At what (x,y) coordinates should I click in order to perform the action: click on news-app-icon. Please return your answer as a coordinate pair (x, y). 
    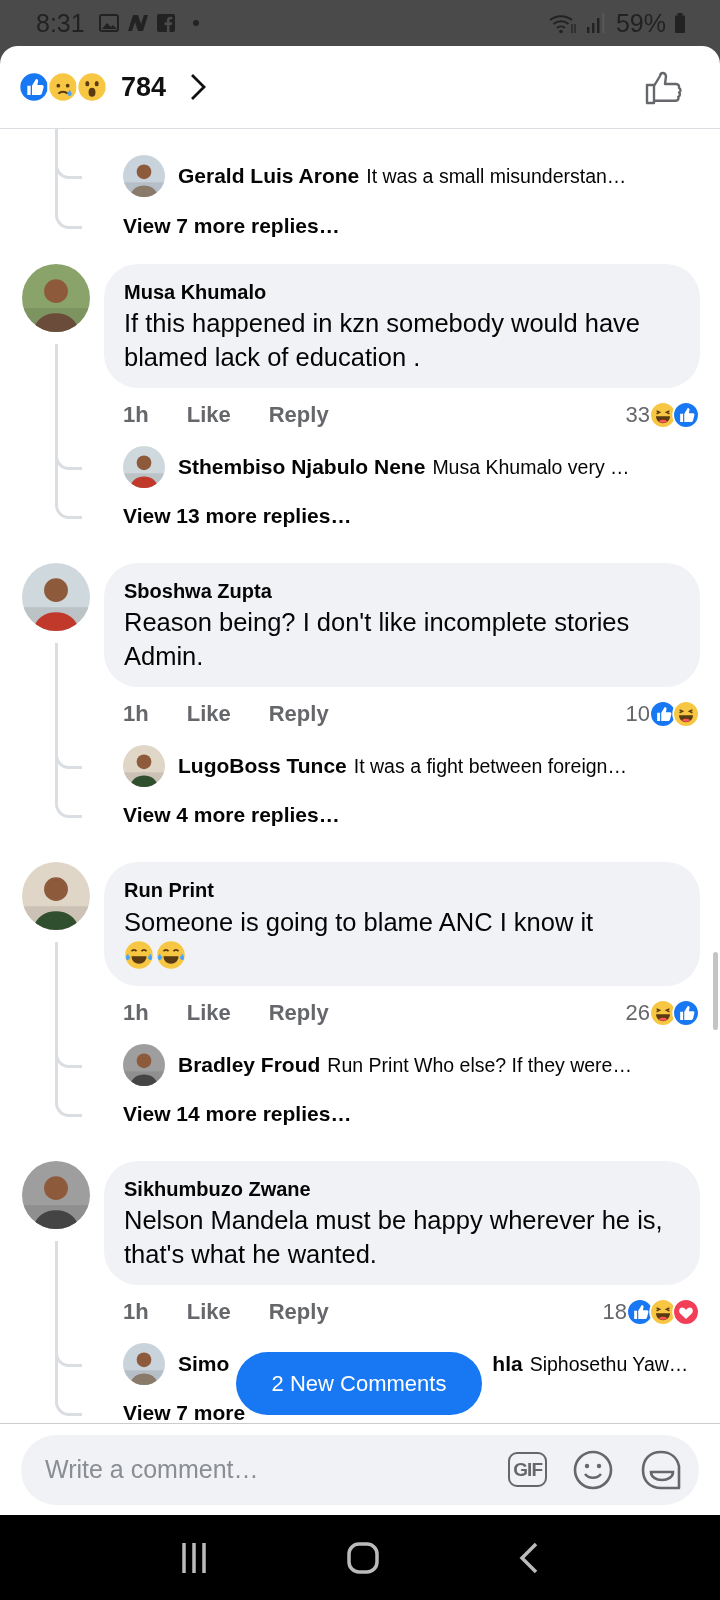
    Looking at the image, I should click on (137, 23).